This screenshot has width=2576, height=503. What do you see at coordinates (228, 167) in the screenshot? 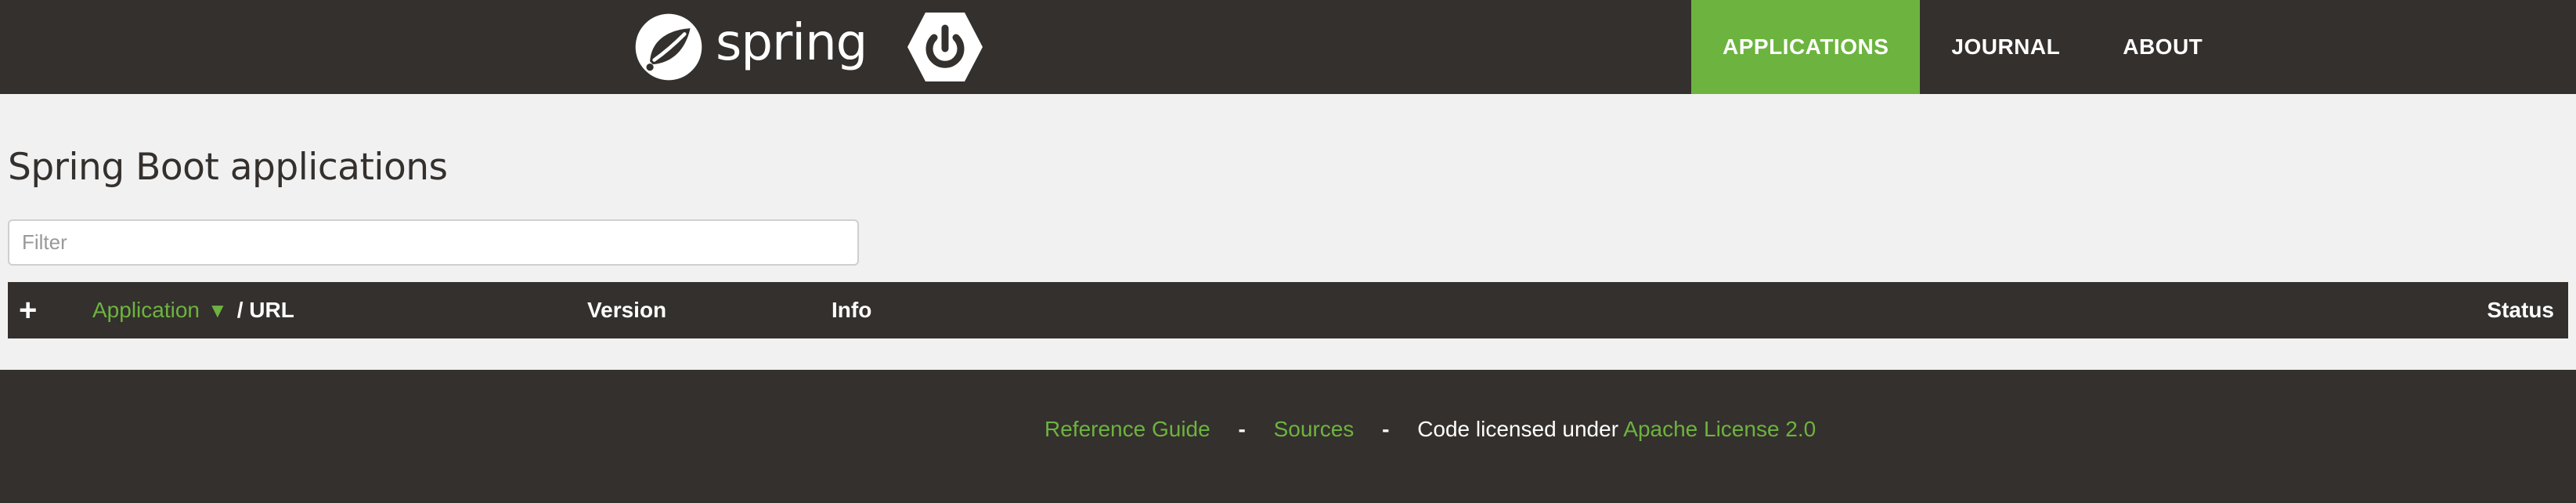
I see `page-title: Spring Boot applications` at bounding box center [228, 167].